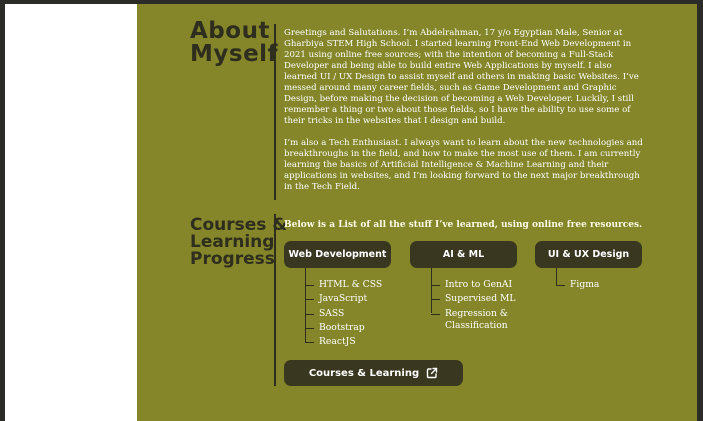  What do you see at coordinates (275, 112) in the screenshot?
I see `about-divider` at bounding box center [275, 112].